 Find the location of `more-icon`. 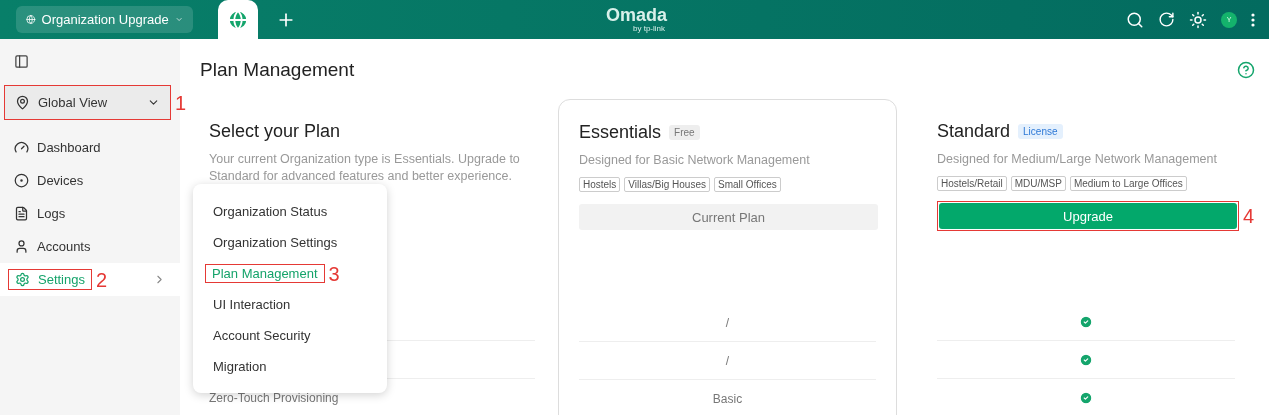

more-icon is located at coordinates (1253, 19).